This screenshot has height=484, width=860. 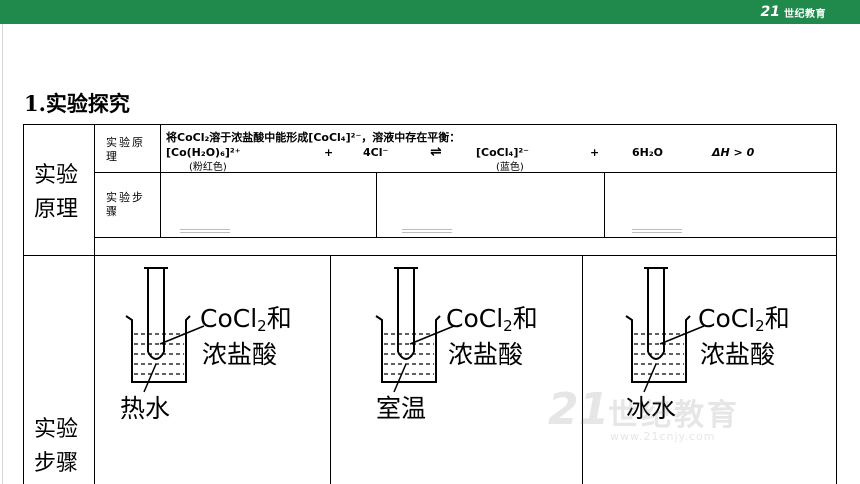 I want to click on equation-arrow: ⇌, so click(x=436, y=152).